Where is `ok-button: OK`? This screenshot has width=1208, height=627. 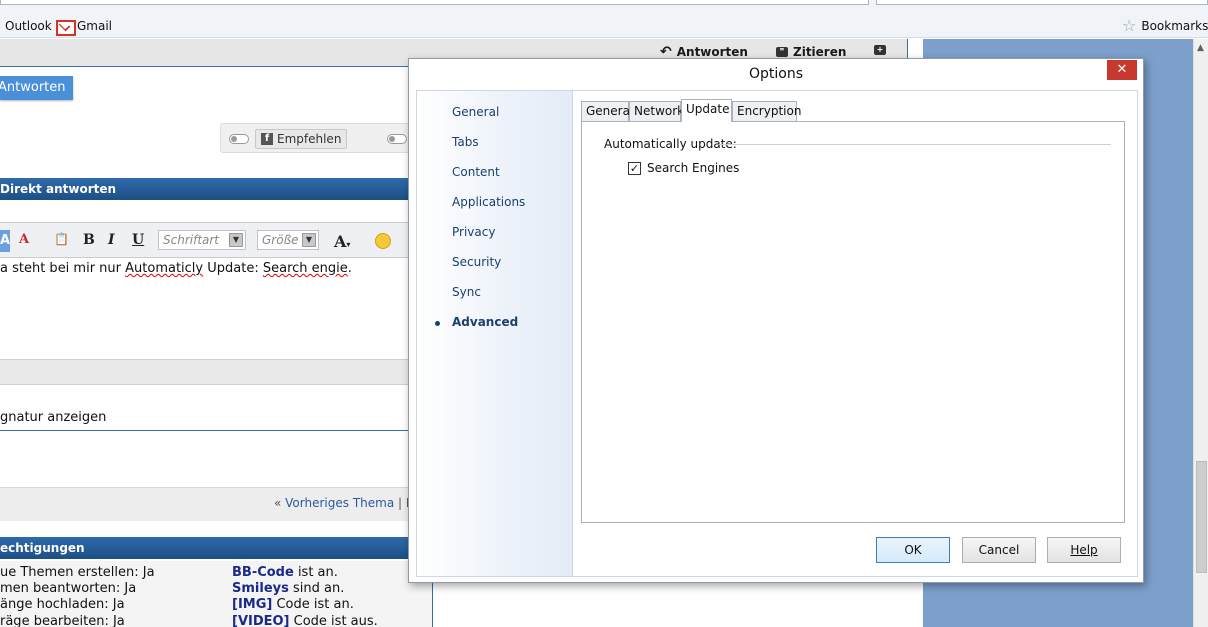
ok-button: OK is located at coordinates (913, 550).